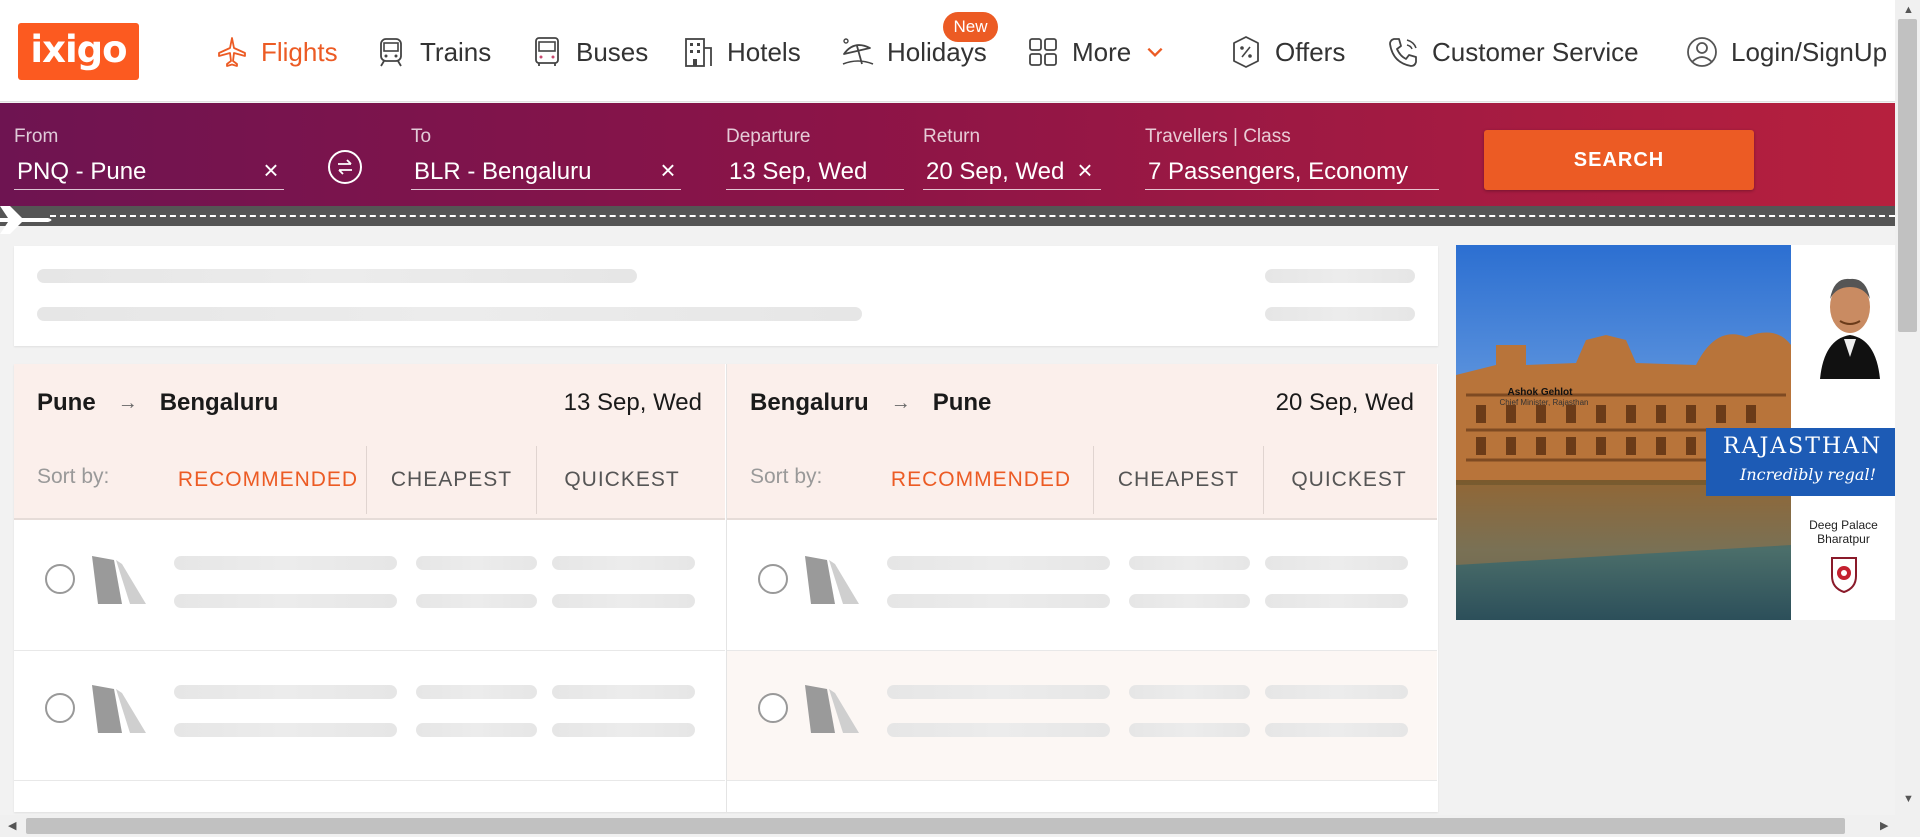  What do you see at coordinates (1908, 10) in the screenshot?
I see `scroll-up-arrow-icon: ▲` at bounding box center [1908, 10].